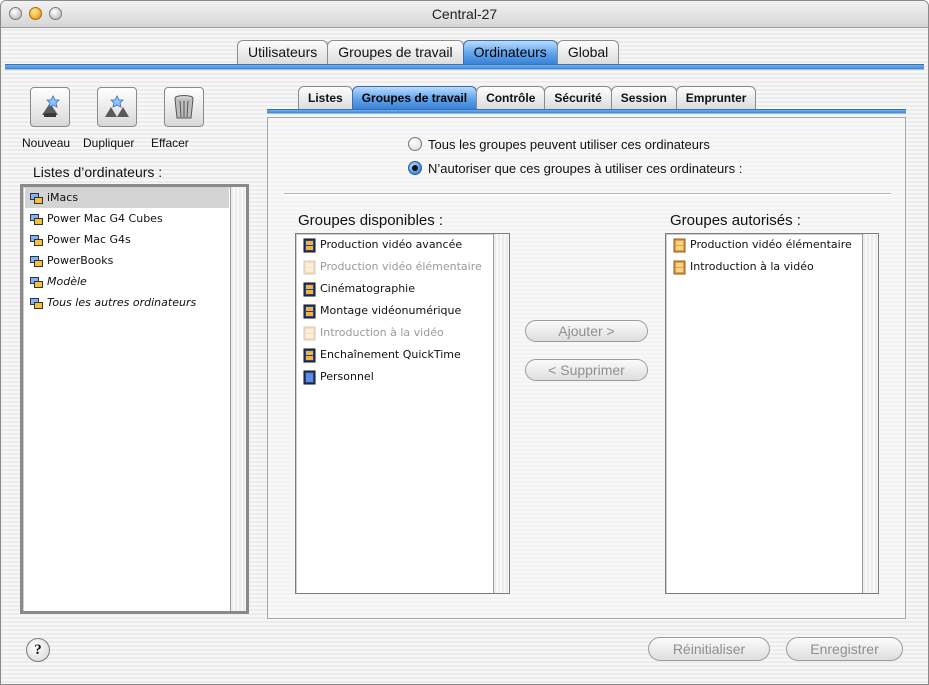 The width and height of the screenshot is (929, 685). What do you see at coordinates (170, 143) in the screenshot?
I see `delete-label: Effacer` at bounding box center [170, 143].